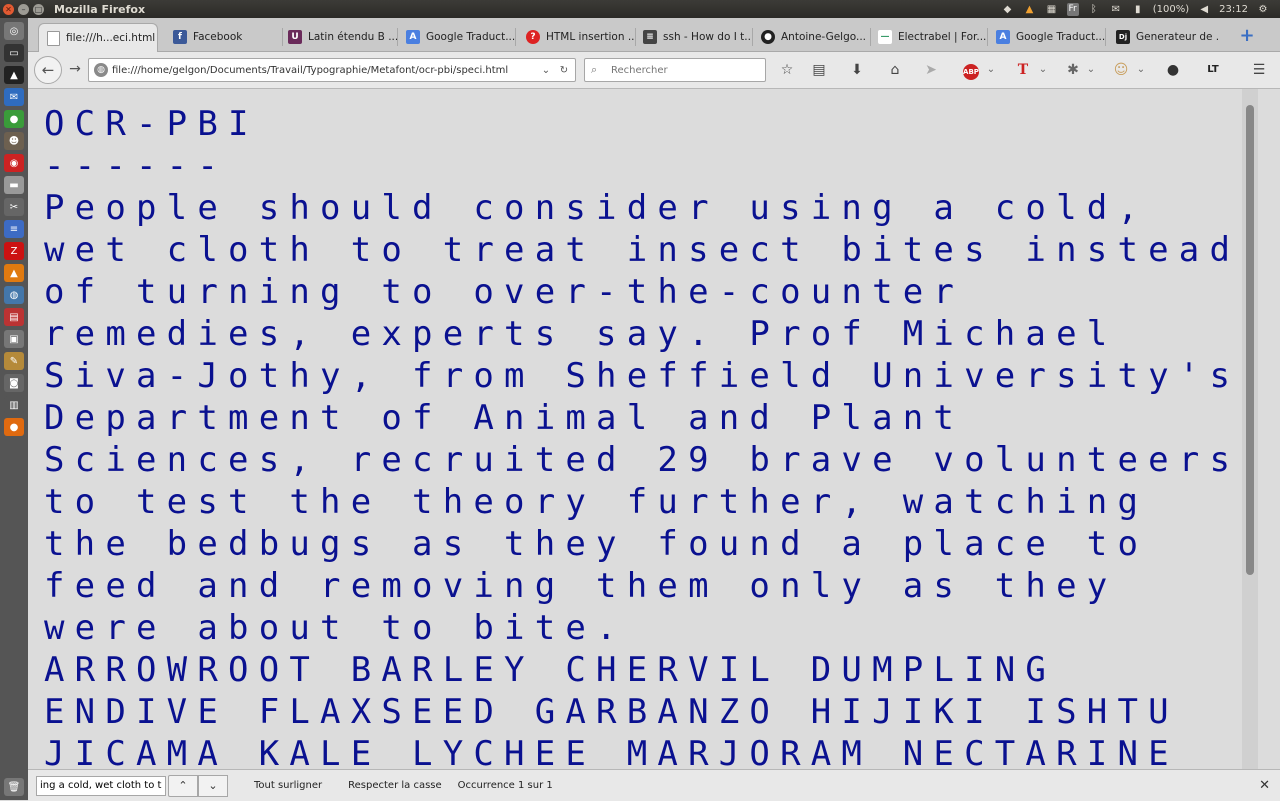 The width and height of the screenshot is (1280, 801). I want to click on scrollbar-thumb, so click(1250, 340).